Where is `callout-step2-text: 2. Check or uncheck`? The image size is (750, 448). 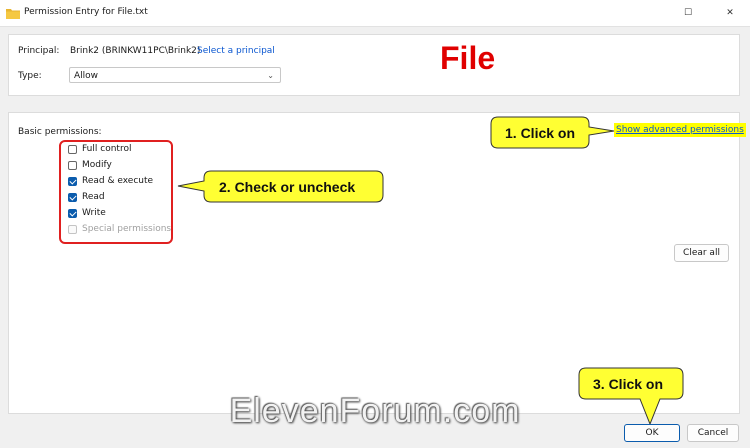 callout-step2-text: 2. Check or uncheck is located at coordinates (287, 187).